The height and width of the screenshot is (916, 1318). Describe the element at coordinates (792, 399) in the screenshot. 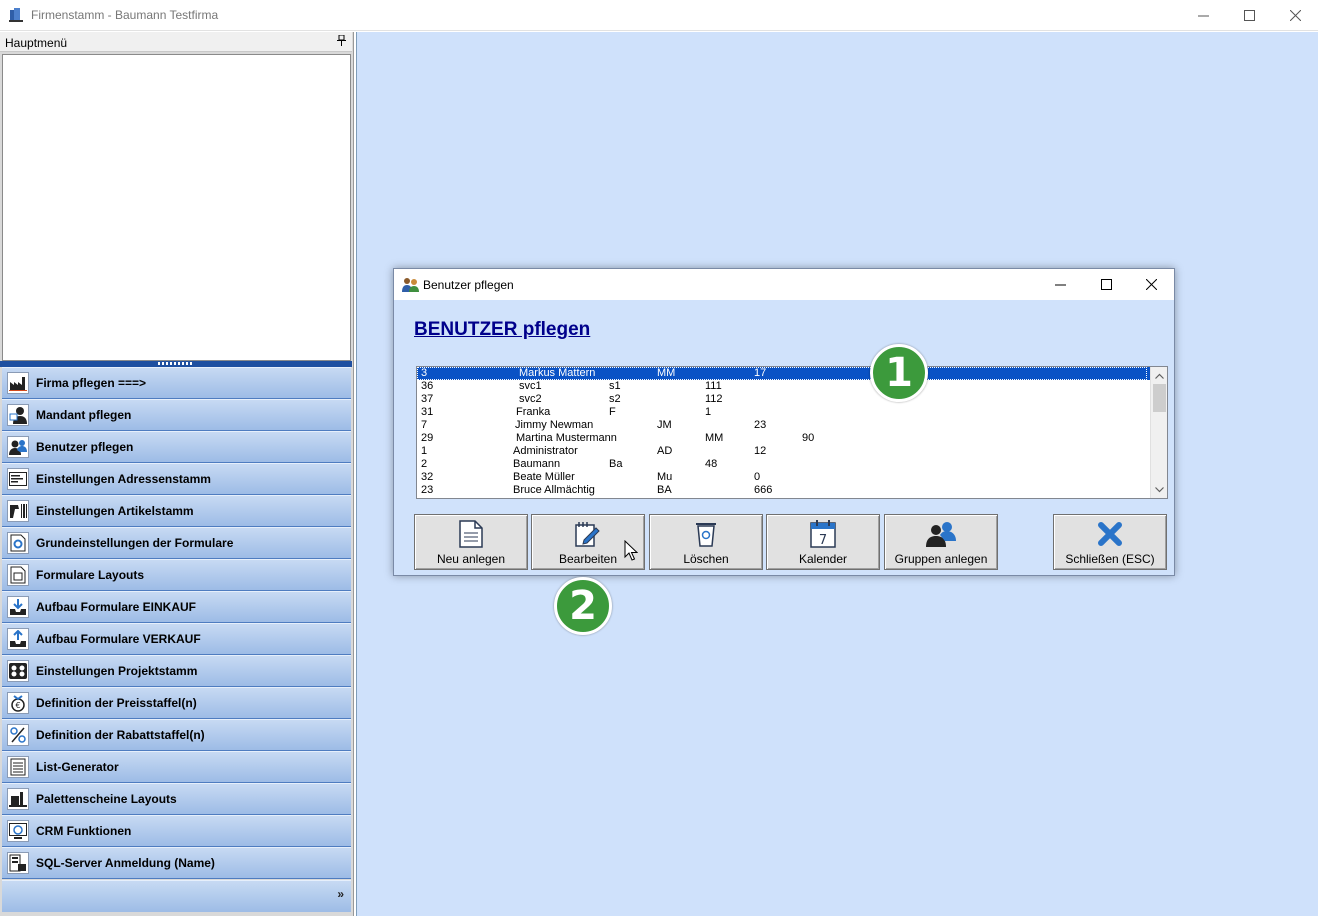

I see `list-item: 37 svc2 s2 112` at that location.